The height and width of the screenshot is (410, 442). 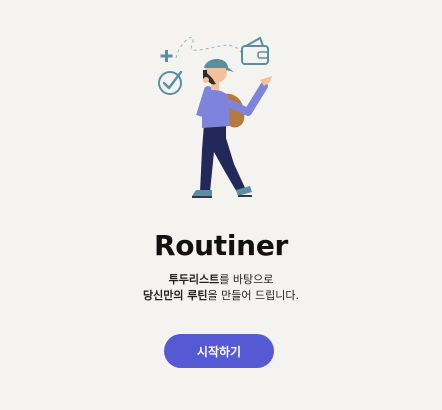 I want to click on hero-illustration, so click(x=215, y=117).